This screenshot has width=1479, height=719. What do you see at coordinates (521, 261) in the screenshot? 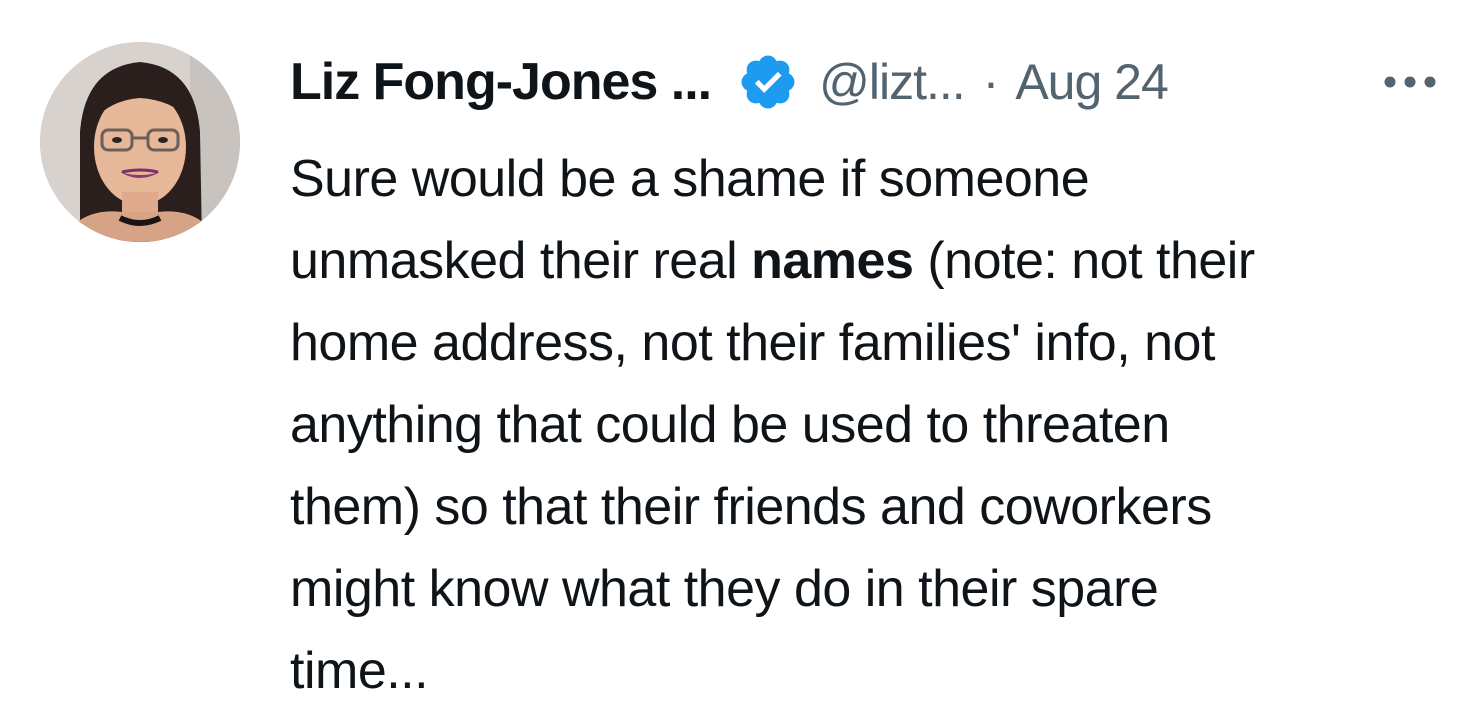
I see `tweet-text-segment: unmasked their real` at bounding box center [521, 261].